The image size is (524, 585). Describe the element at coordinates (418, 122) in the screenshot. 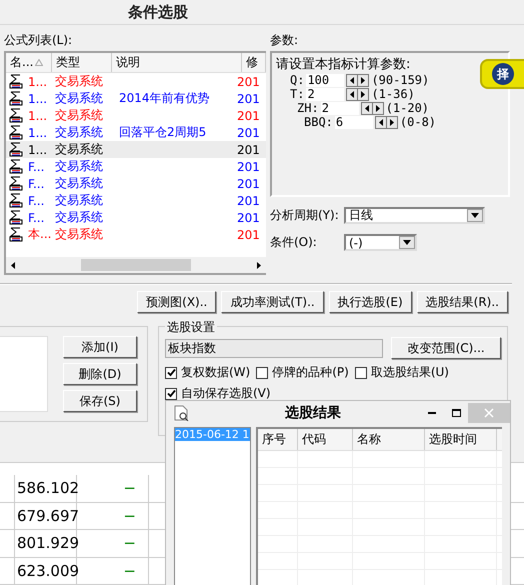

I see `param-range: (0-8)` at that location.